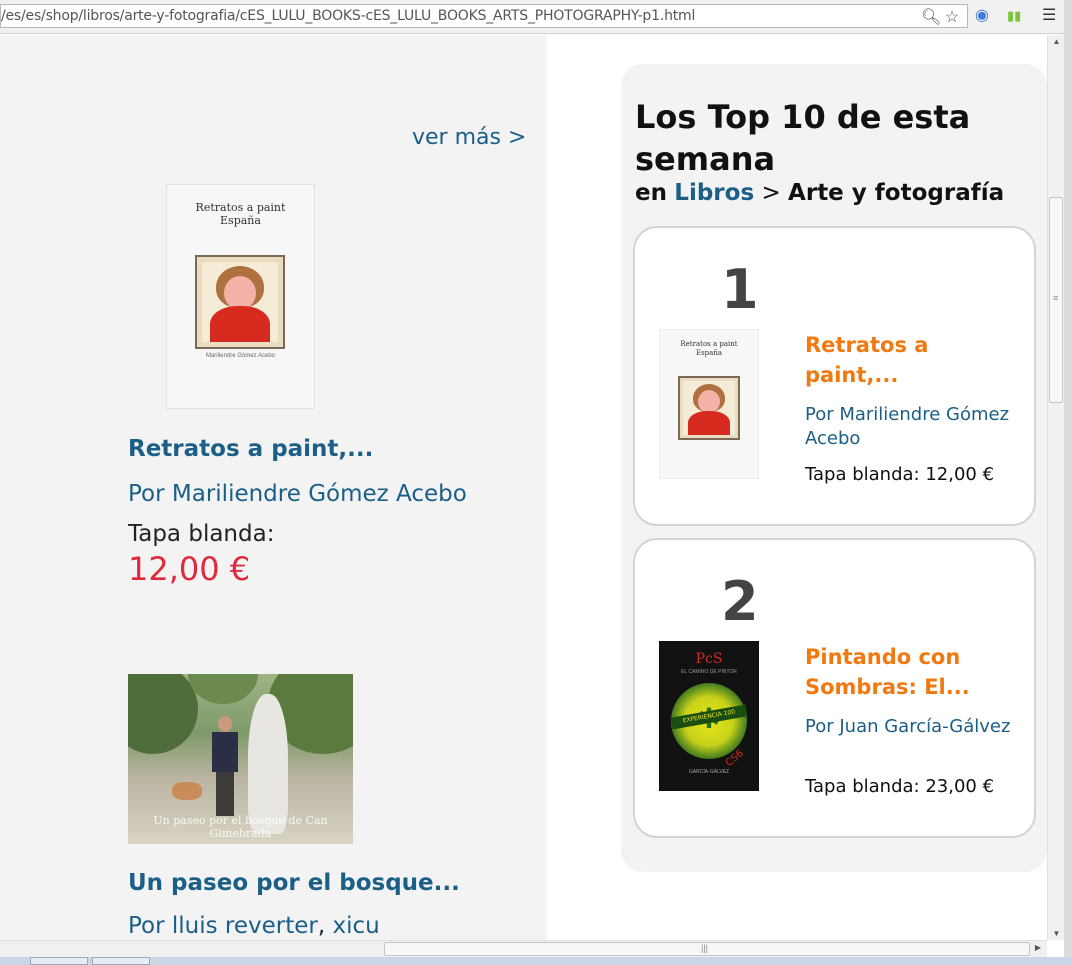 The height and width of the screenshot is (965, 1072). I want to click on star-icon: ☆, so click(952, 17).